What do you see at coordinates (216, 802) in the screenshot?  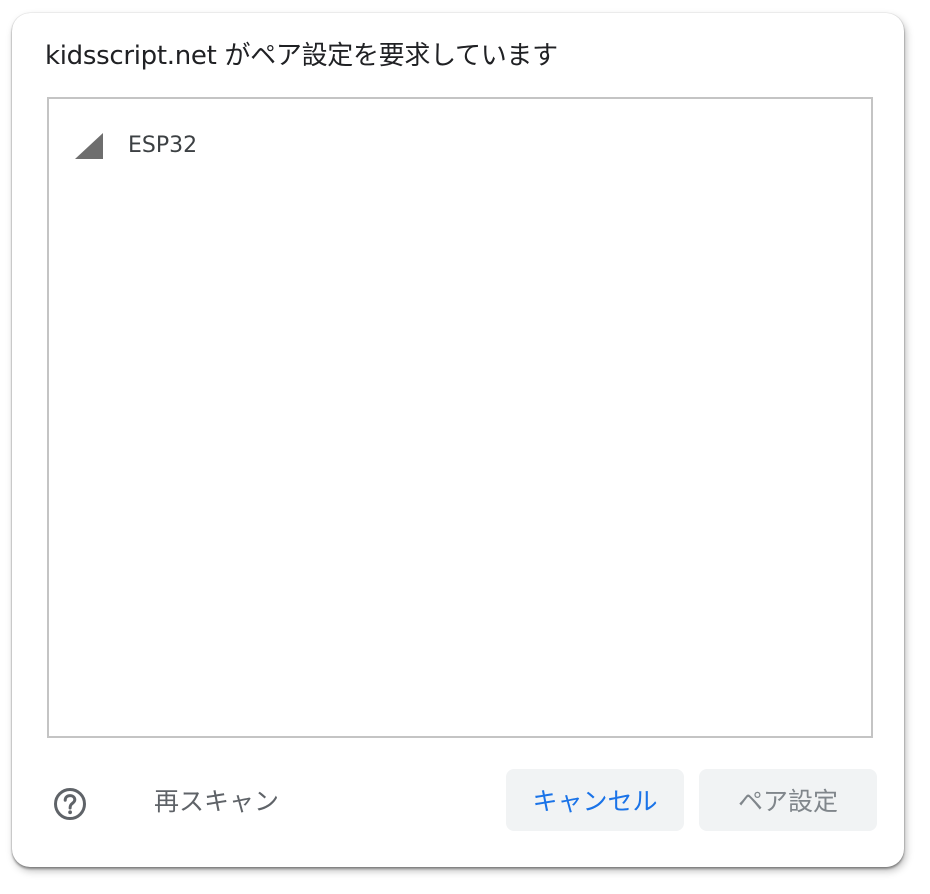 I see `rescan-button: 再スキャン` at bounding box center [216, 802].